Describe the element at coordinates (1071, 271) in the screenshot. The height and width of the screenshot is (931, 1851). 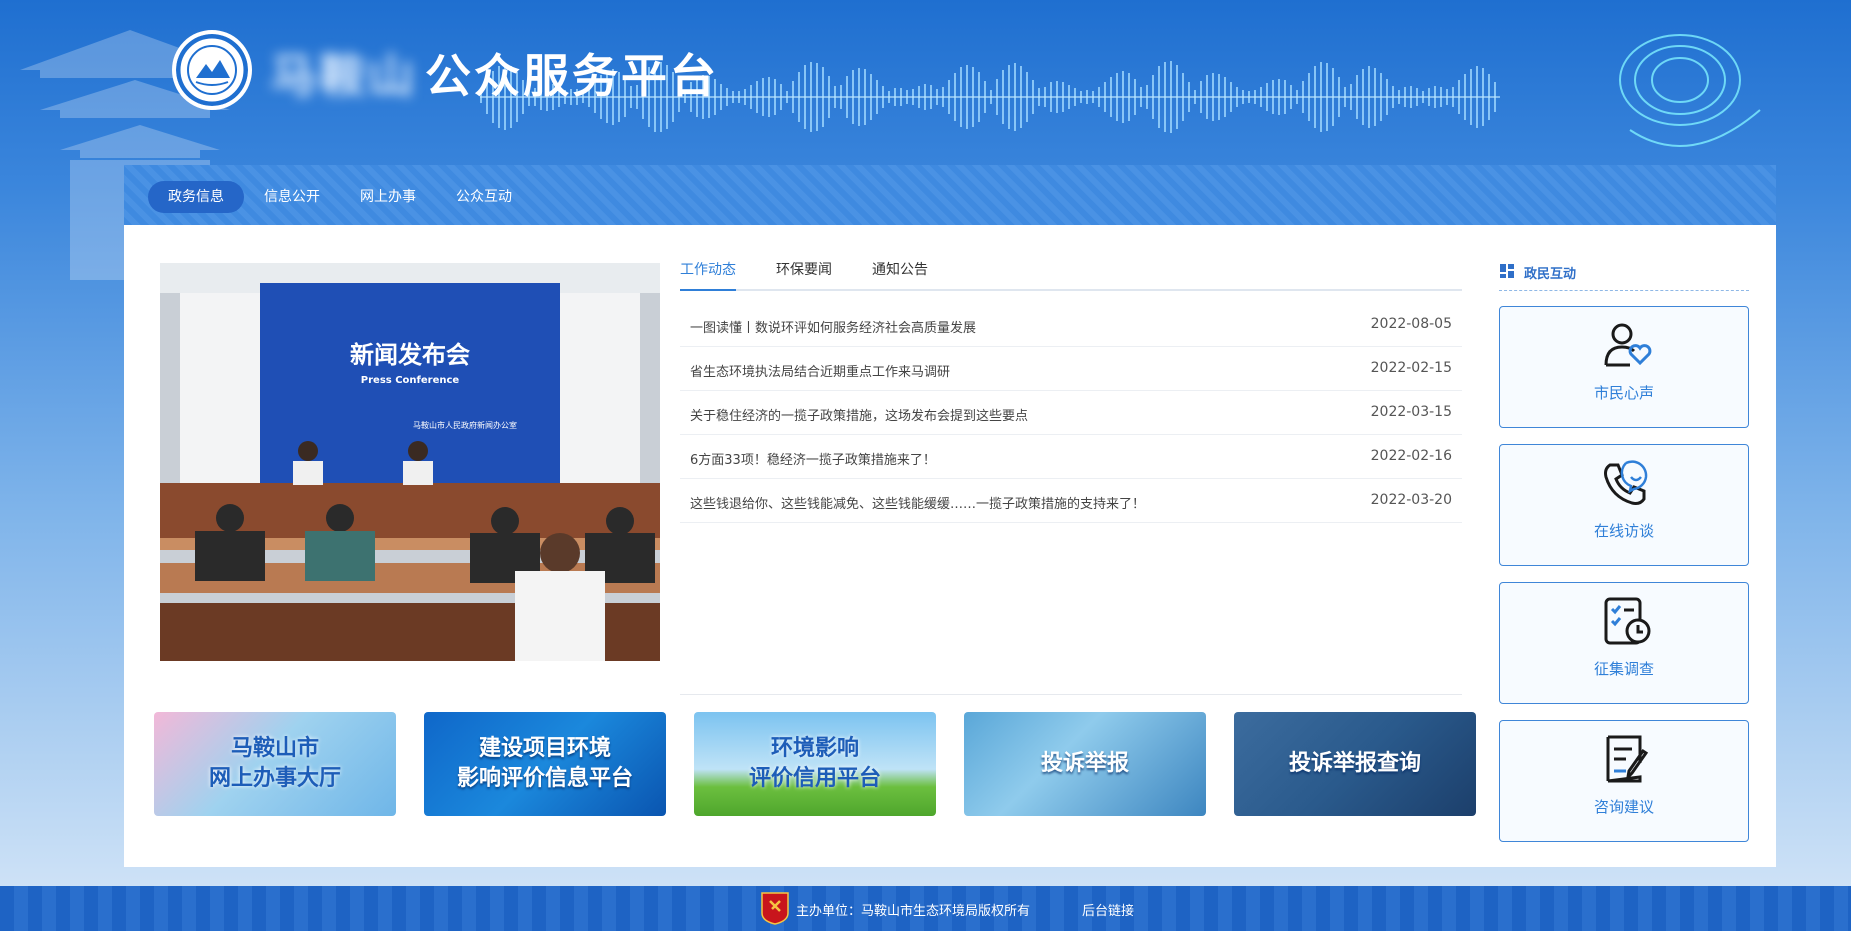
I see `news-tabs: 工作动态 环保要闻 通知公告` at that location.